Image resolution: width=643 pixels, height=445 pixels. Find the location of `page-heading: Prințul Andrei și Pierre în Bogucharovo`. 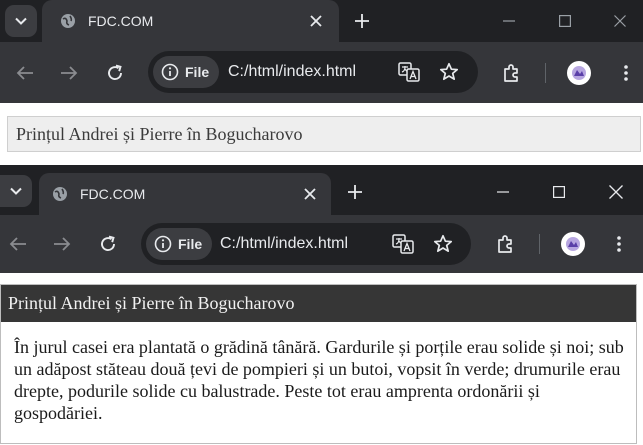

page-heading: Prințul Andrei și Pierre în Bogucharovo is located at coordinates (324, 134).